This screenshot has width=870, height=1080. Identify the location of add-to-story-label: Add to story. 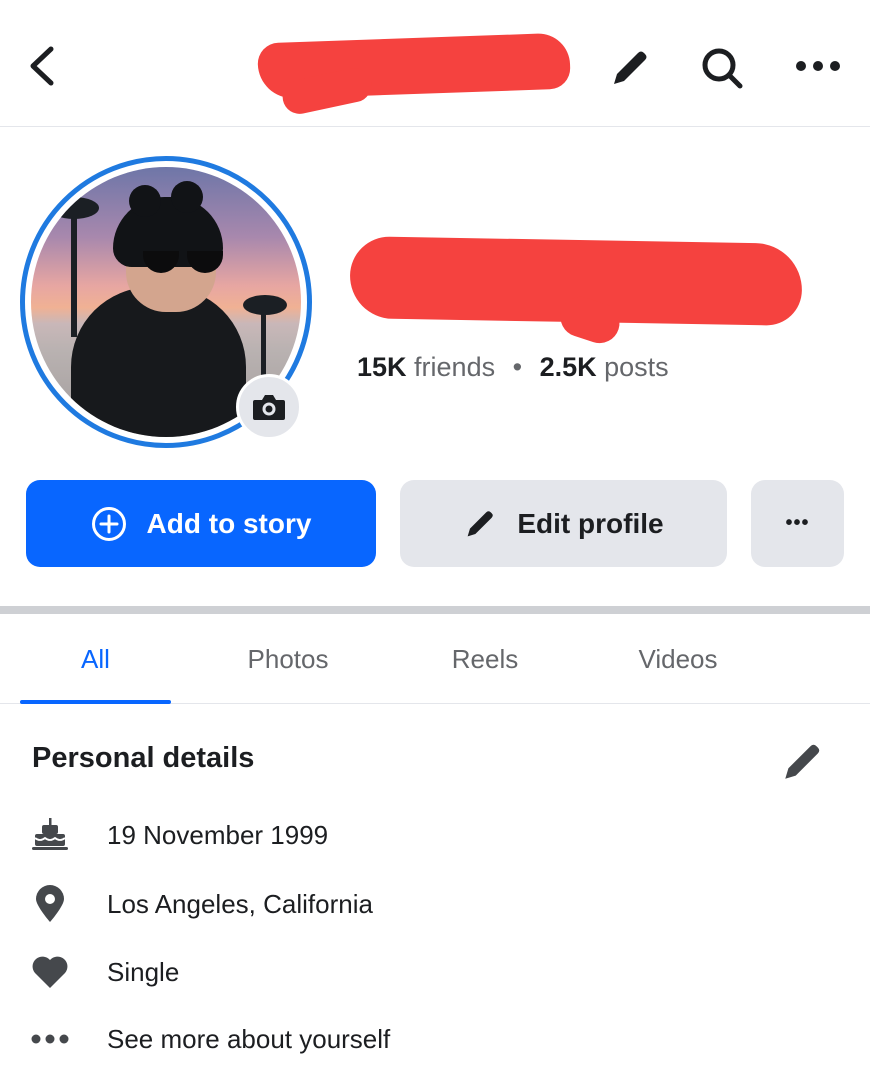
(229, 523).